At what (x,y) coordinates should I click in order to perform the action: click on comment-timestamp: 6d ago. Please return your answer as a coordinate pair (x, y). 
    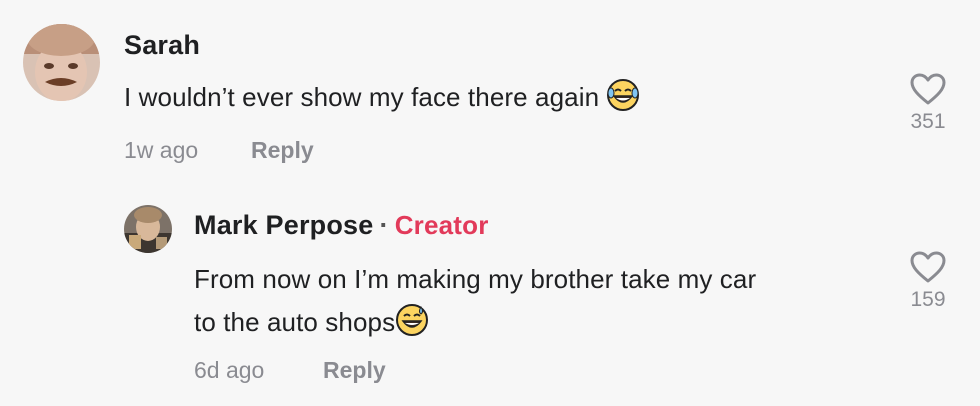
    Looking at the image, I should click on (229, 370).